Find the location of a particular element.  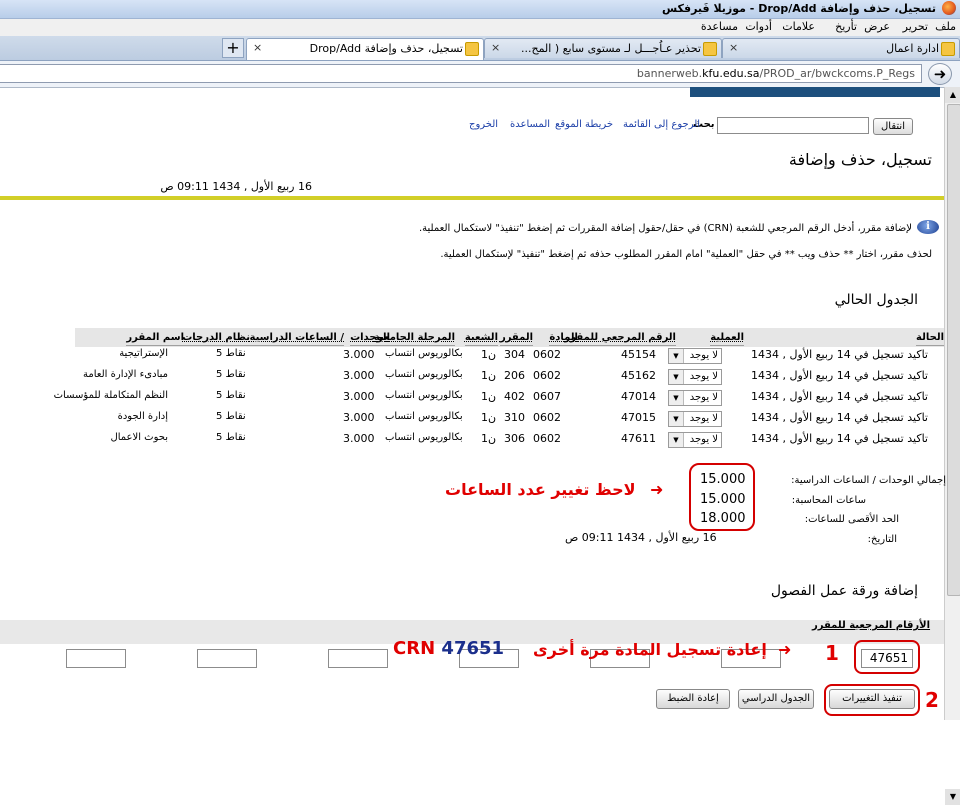

logout-link: الخروج is located at coordinates (483, 124).